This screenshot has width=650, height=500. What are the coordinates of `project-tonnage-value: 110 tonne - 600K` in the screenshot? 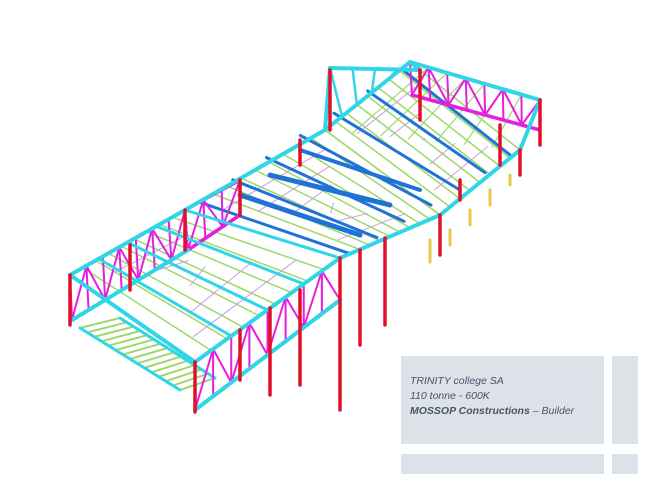 It's located at (450, 396).